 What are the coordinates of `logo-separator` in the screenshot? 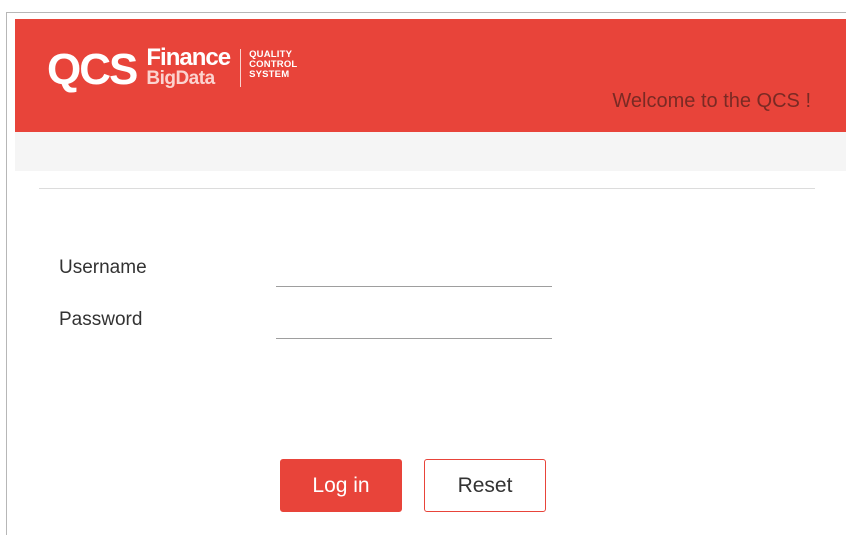 It's located at (241, 68).